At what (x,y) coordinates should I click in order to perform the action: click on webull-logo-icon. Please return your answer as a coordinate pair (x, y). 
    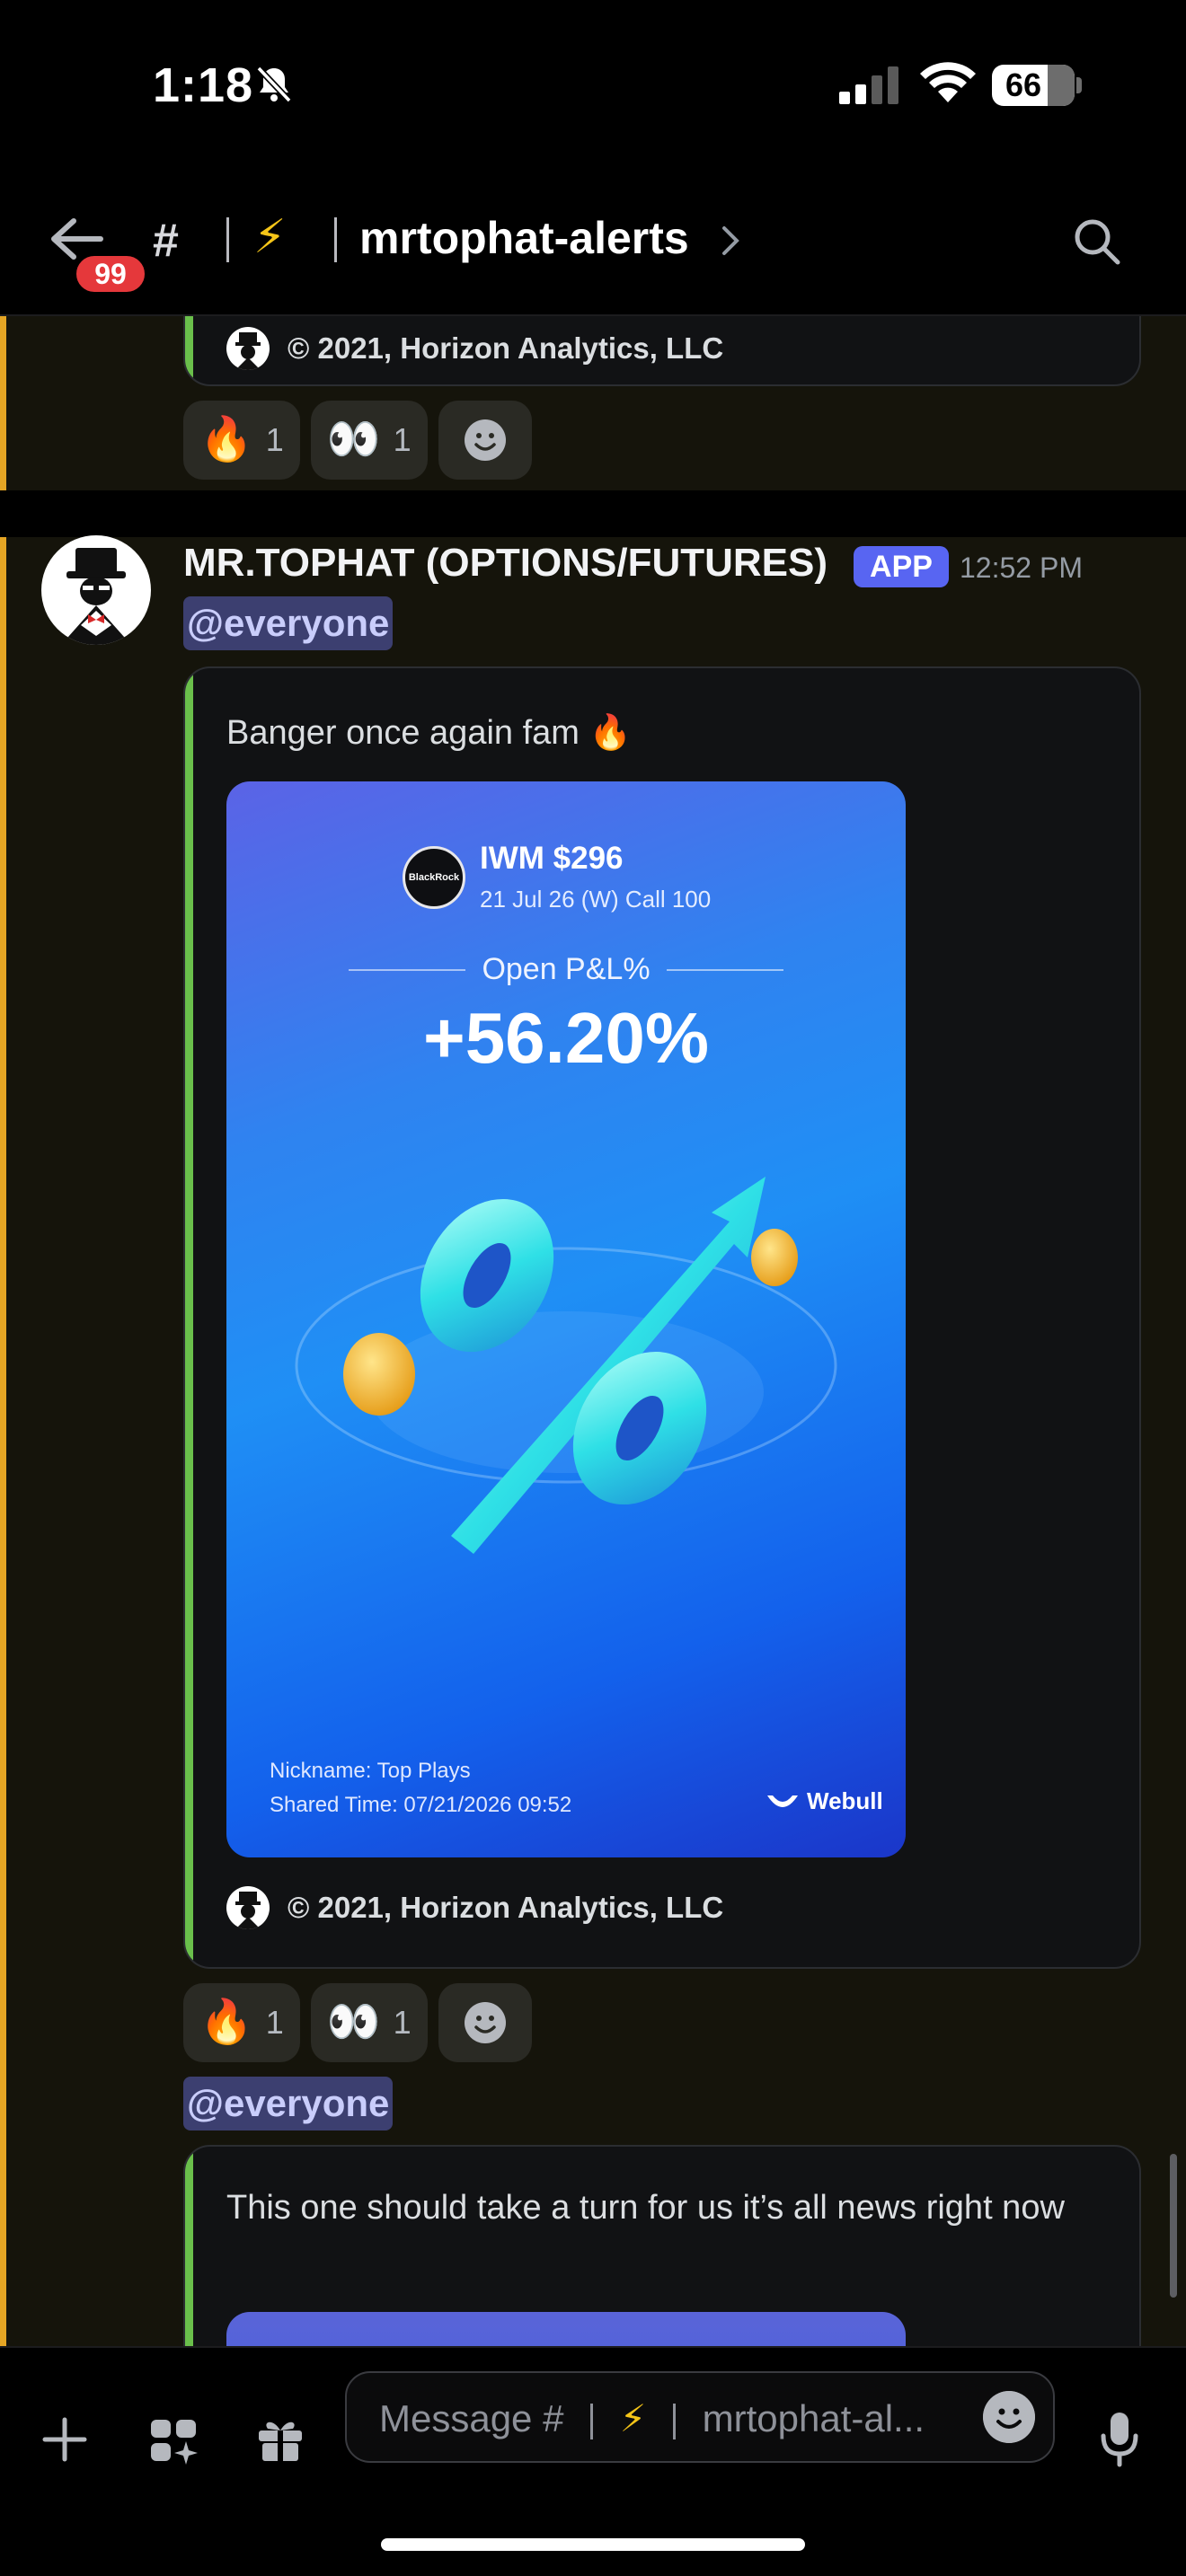
    Looking at the image, I should click on (782, 1801).